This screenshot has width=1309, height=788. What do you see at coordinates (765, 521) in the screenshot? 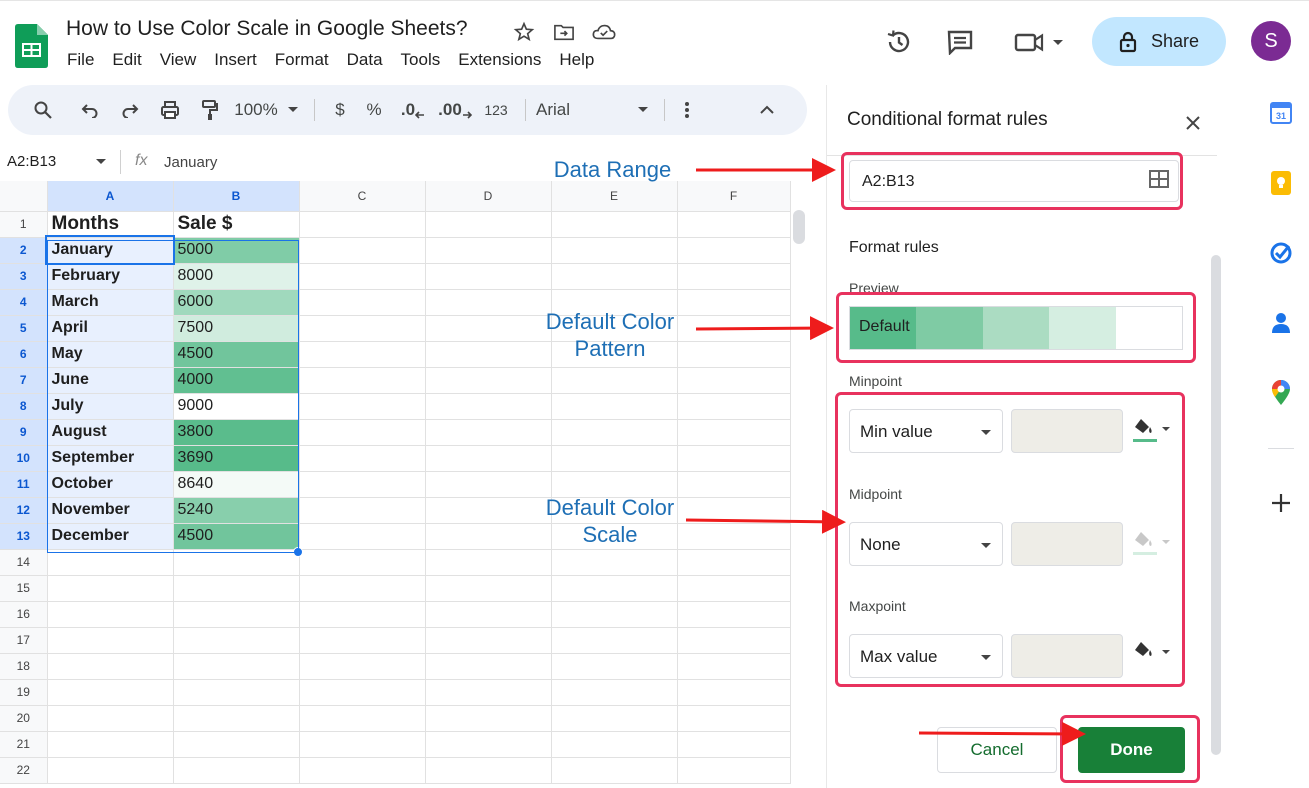
I see `arrow-color-scale` at bounding box center [765, 521].